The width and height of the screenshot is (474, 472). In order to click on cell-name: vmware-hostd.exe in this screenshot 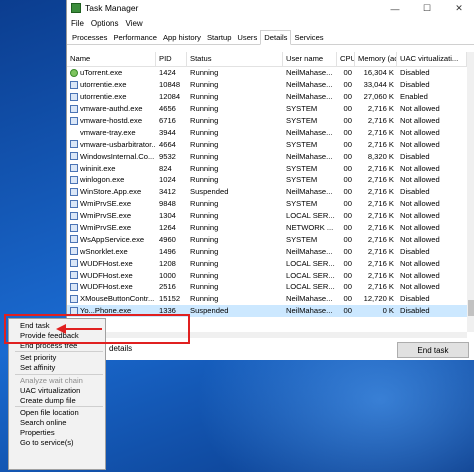, I will do `click(111, 120)`.